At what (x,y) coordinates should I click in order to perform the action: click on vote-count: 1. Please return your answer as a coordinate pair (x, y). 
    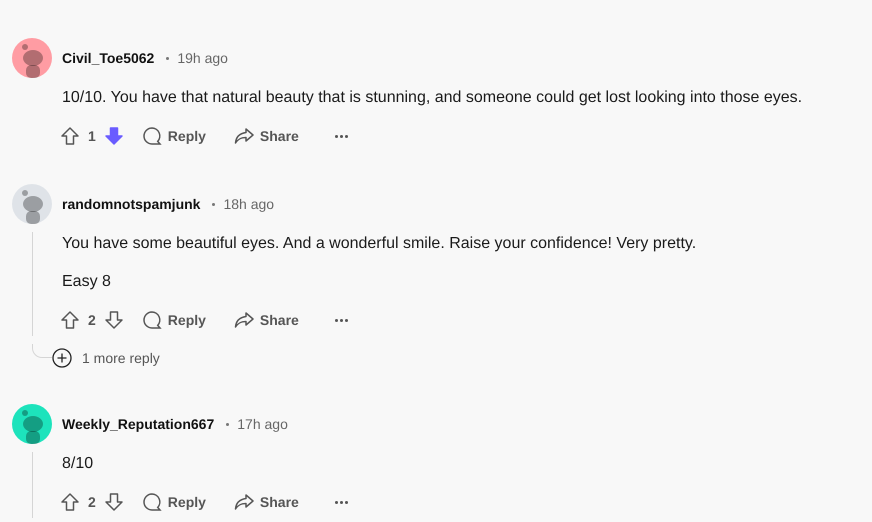
    Looking at the image, I should click on (92, 136).